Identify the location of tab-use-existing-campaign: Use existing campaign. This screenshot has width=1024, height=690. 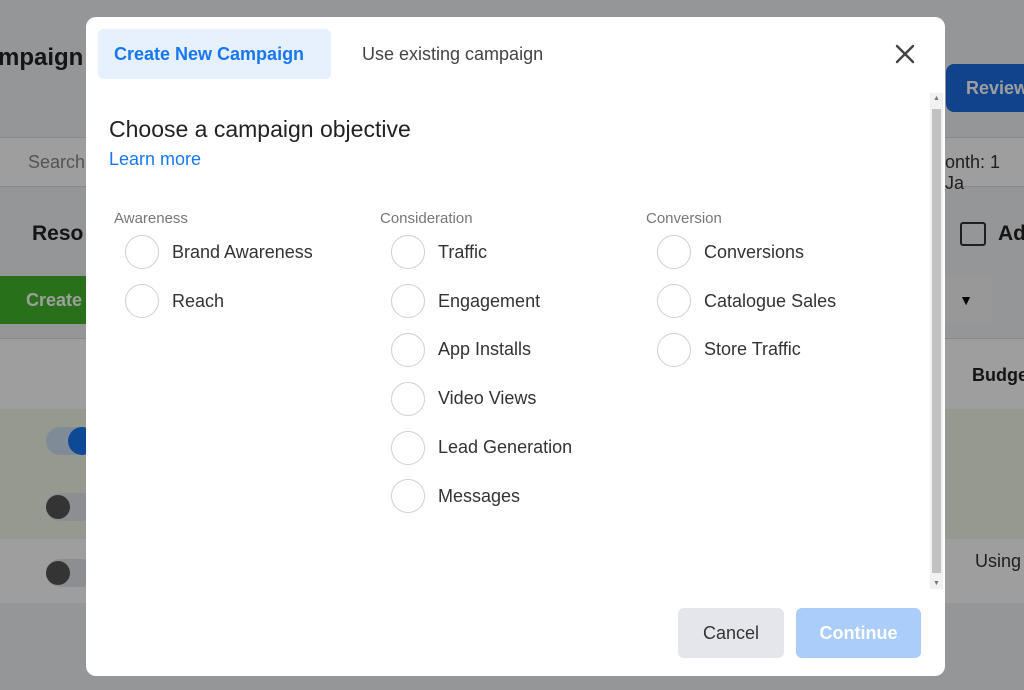
(452, 54).